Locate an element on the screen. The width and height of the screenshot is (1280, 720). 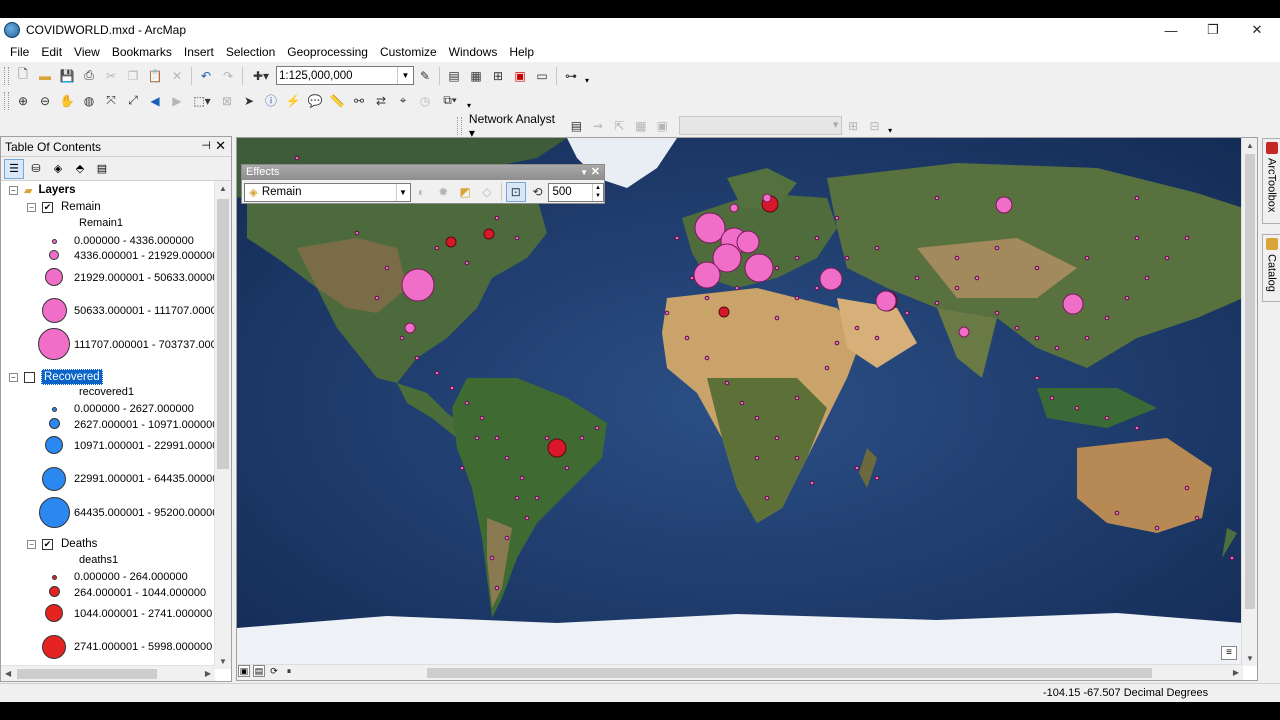
back-extent-icon: ◀ is located at coordinates (155, 101).